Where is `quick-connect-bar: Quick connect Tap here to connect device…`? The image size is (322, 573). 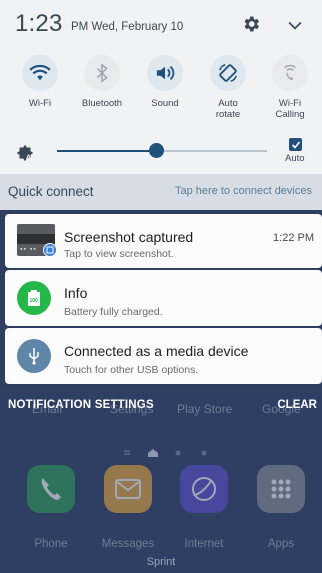
quick-connect-bar: Quick connect Tap here to connect device… is located at coordinates (161, 192).